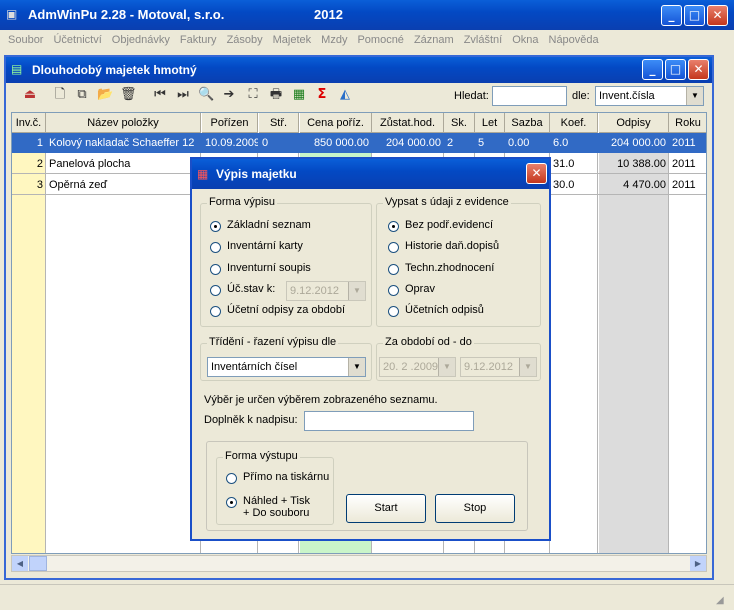  Describe the element at coordinates (444, 310) in the screenshot. I see `radio-label: Účetních odpisů` at that location.